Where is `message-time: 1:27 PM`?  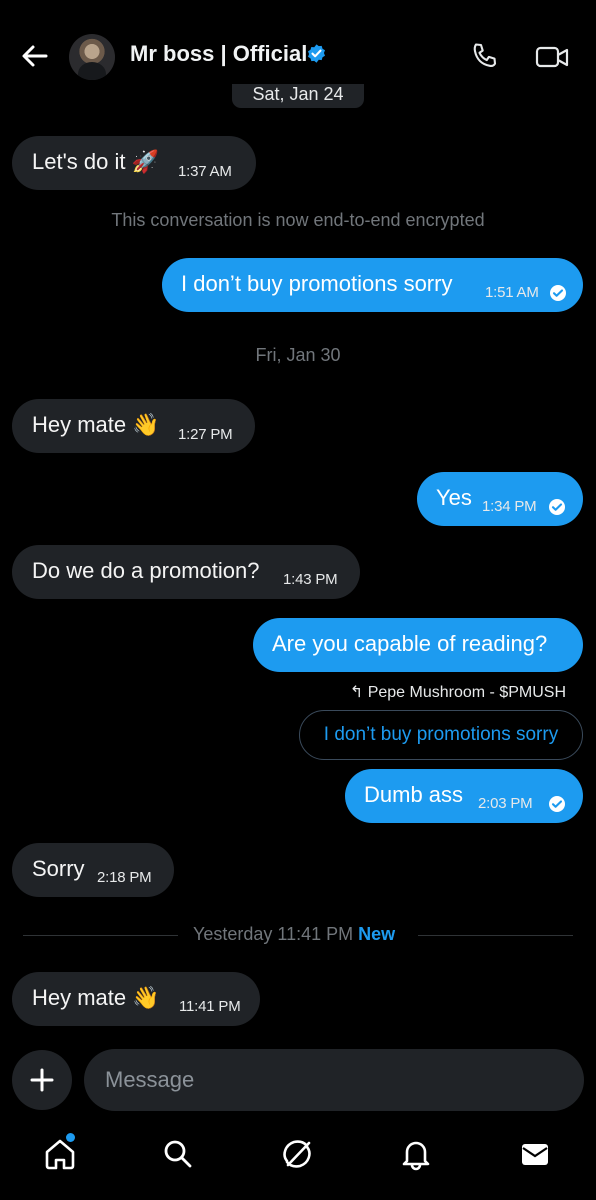
message-time: 1:27 PM is located at coordinates (205, 434).